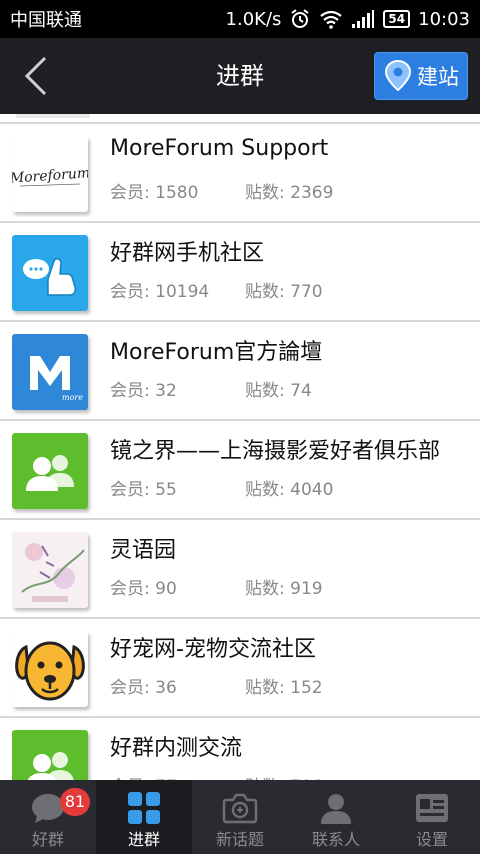 This screenshot has height=854, width=480. What do you see at coordinates (216, 289) in the screenshot?
I see `group-stats: 会员: 10194 贴数: 770` at bounding box center [216, 289].